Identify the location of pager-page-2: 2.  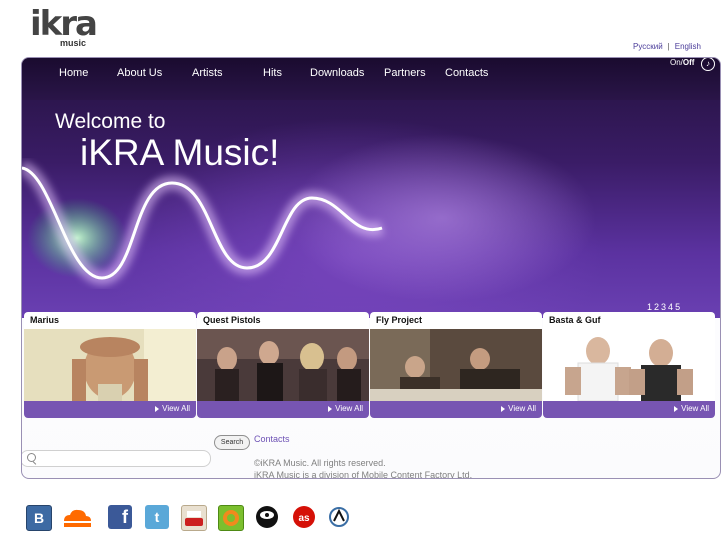
(656, 307).